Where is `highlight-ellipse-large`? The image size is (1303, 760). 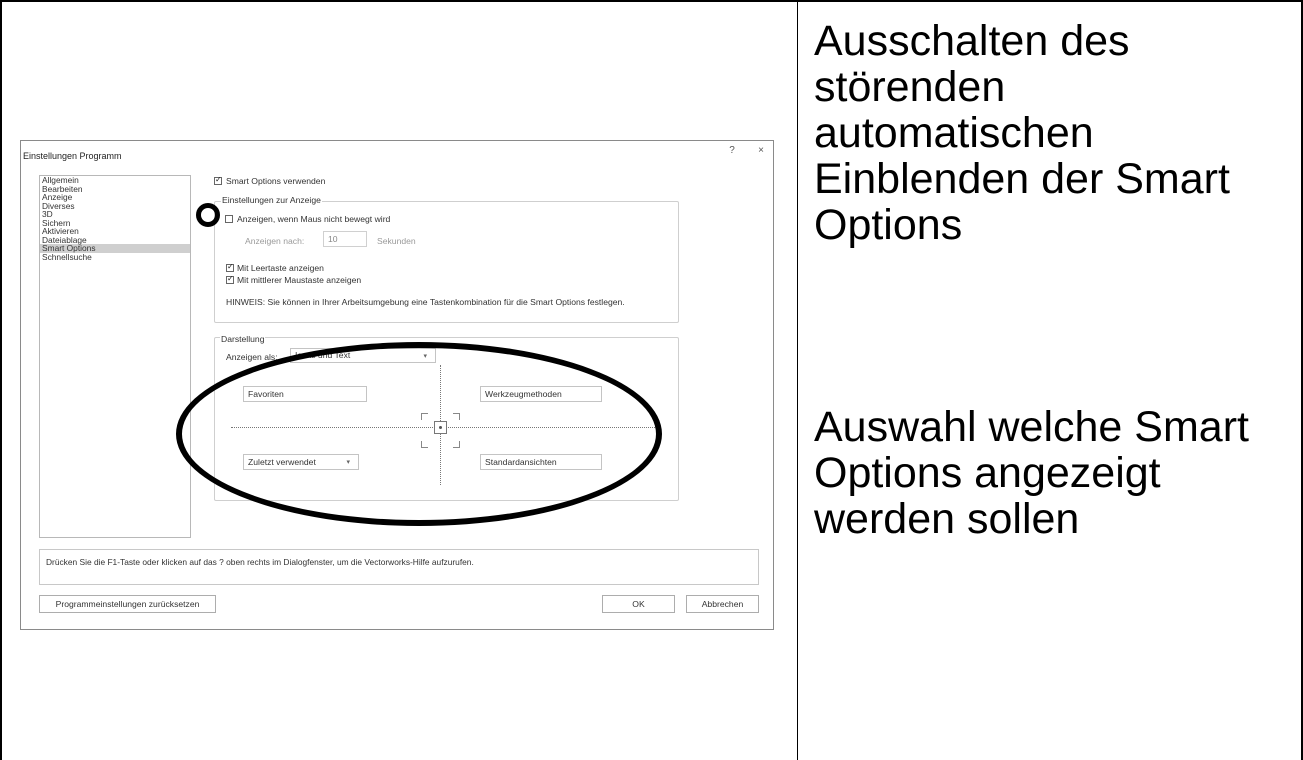 highlight-ellipse-large is located at coordinates (419, 434).